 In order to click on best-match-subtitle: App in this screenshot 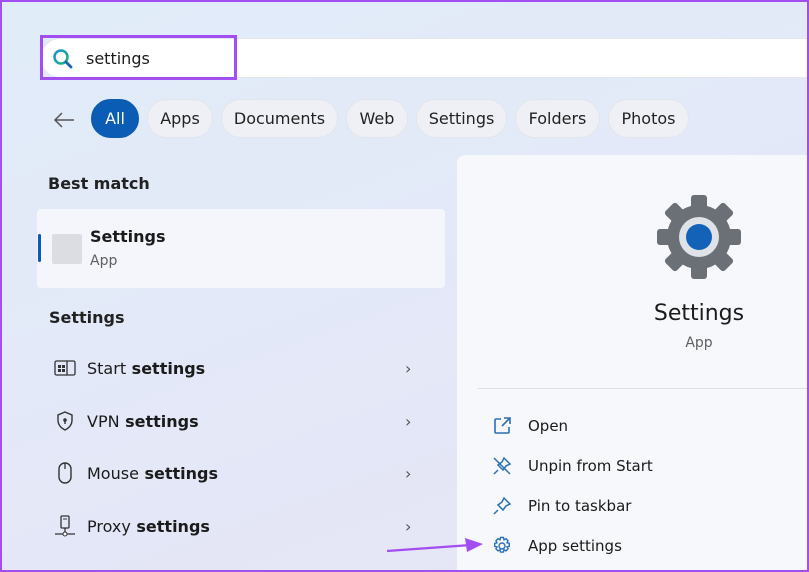, I will do `click(104, 261)`.